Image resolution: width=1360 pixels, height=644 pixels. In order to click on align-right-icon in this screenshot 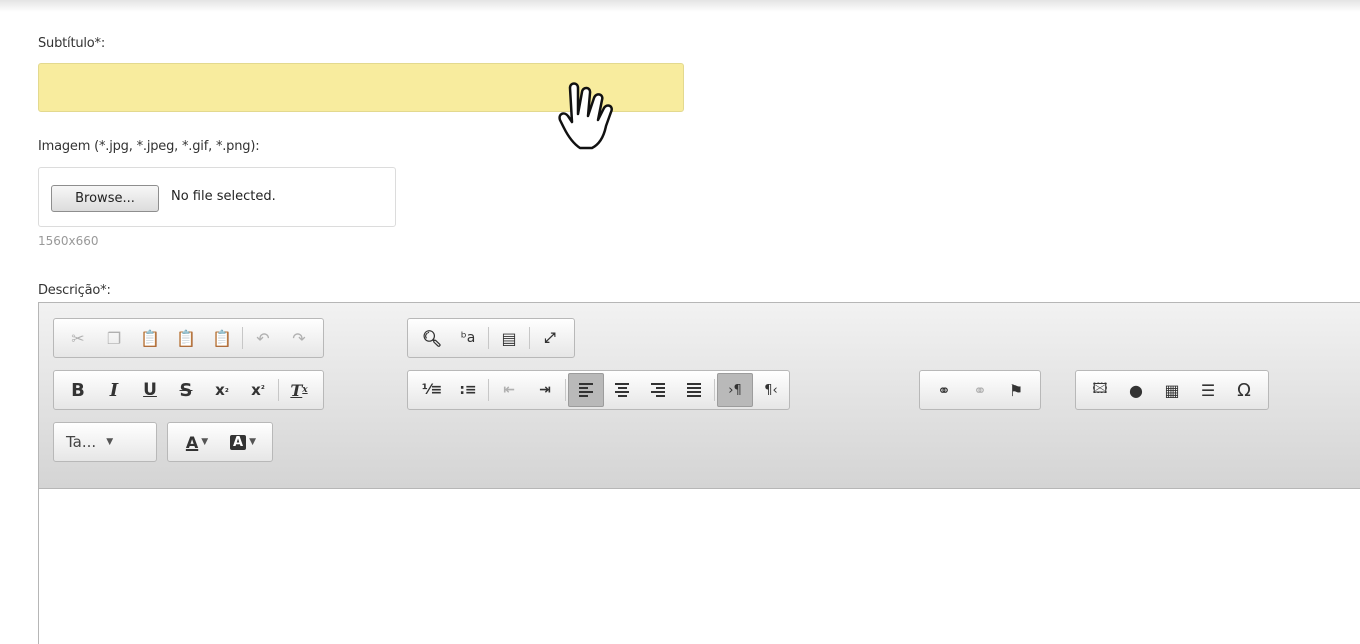, I will do `click(658, 390)`.